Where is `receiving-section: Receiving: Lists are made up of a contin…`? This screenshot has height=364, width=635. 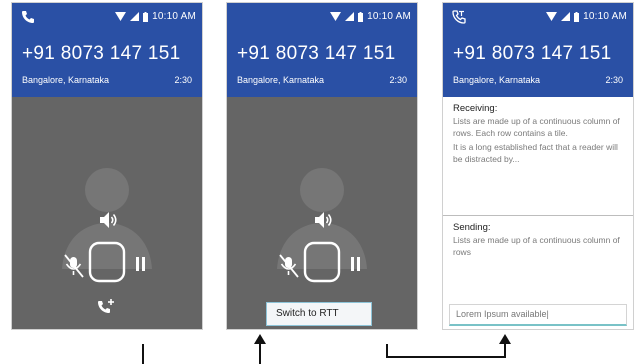 receiving-section: Receiving: Lists are made up of a contin… is located at coordinates (538, 156).